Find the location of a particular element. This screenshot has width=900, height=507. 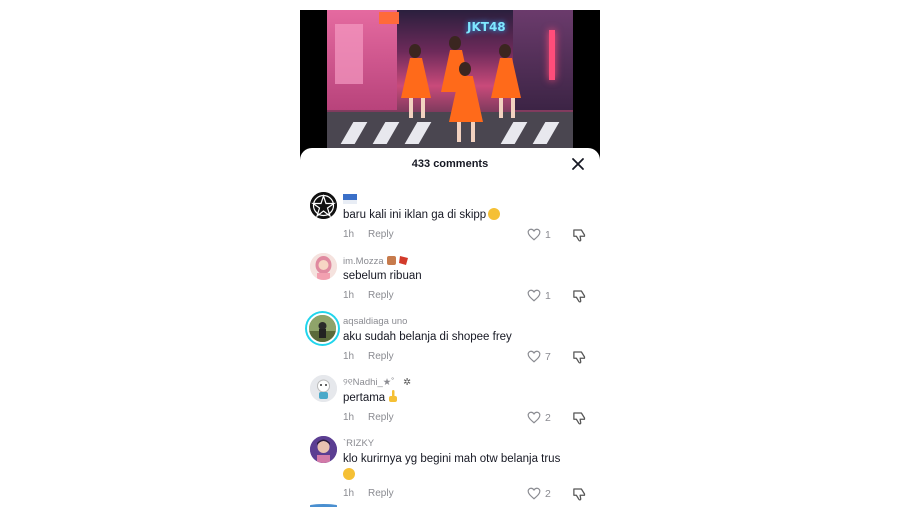

pink-hair-girl-avatar is located at coordinates (323, 266).